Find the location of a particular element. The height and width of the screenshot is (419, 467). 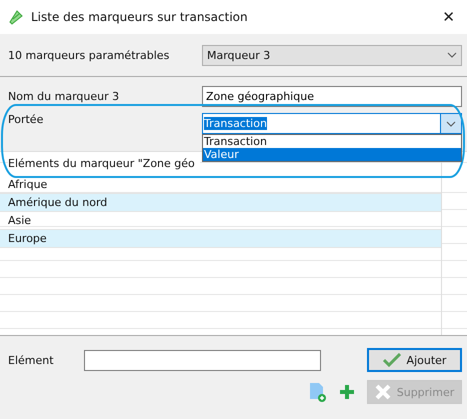

dropdown-option: Transaction is located at coordinates (332, 141).